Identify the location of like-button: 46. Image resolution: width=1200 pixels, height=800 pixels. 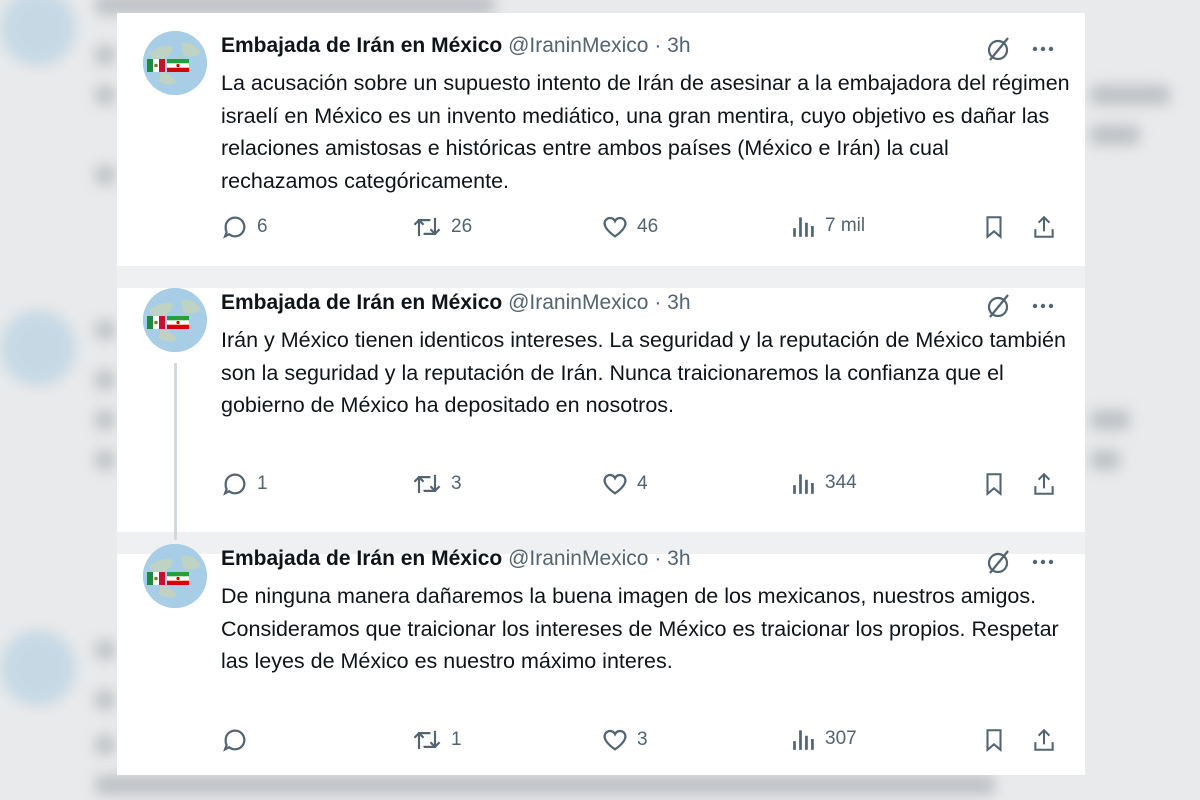
(629, 227).